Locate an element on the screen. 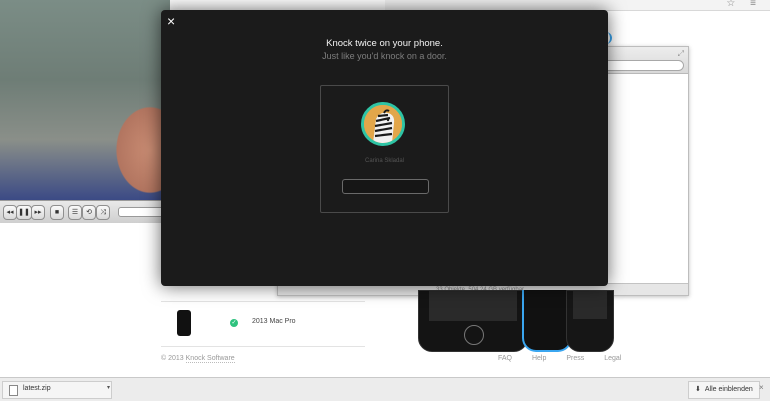 This screenshot has width=770, height=401. chevron-down-icon: ▾ is located at coordinates (108, 387).